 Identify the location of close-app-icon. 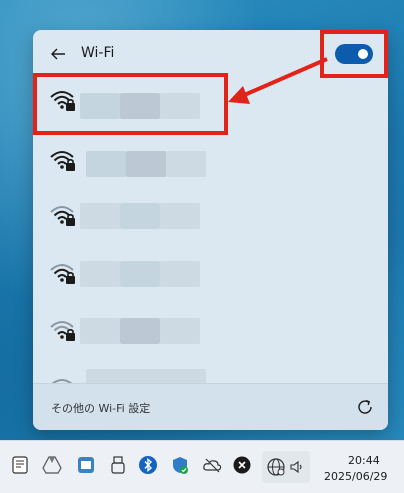
(242, 465).